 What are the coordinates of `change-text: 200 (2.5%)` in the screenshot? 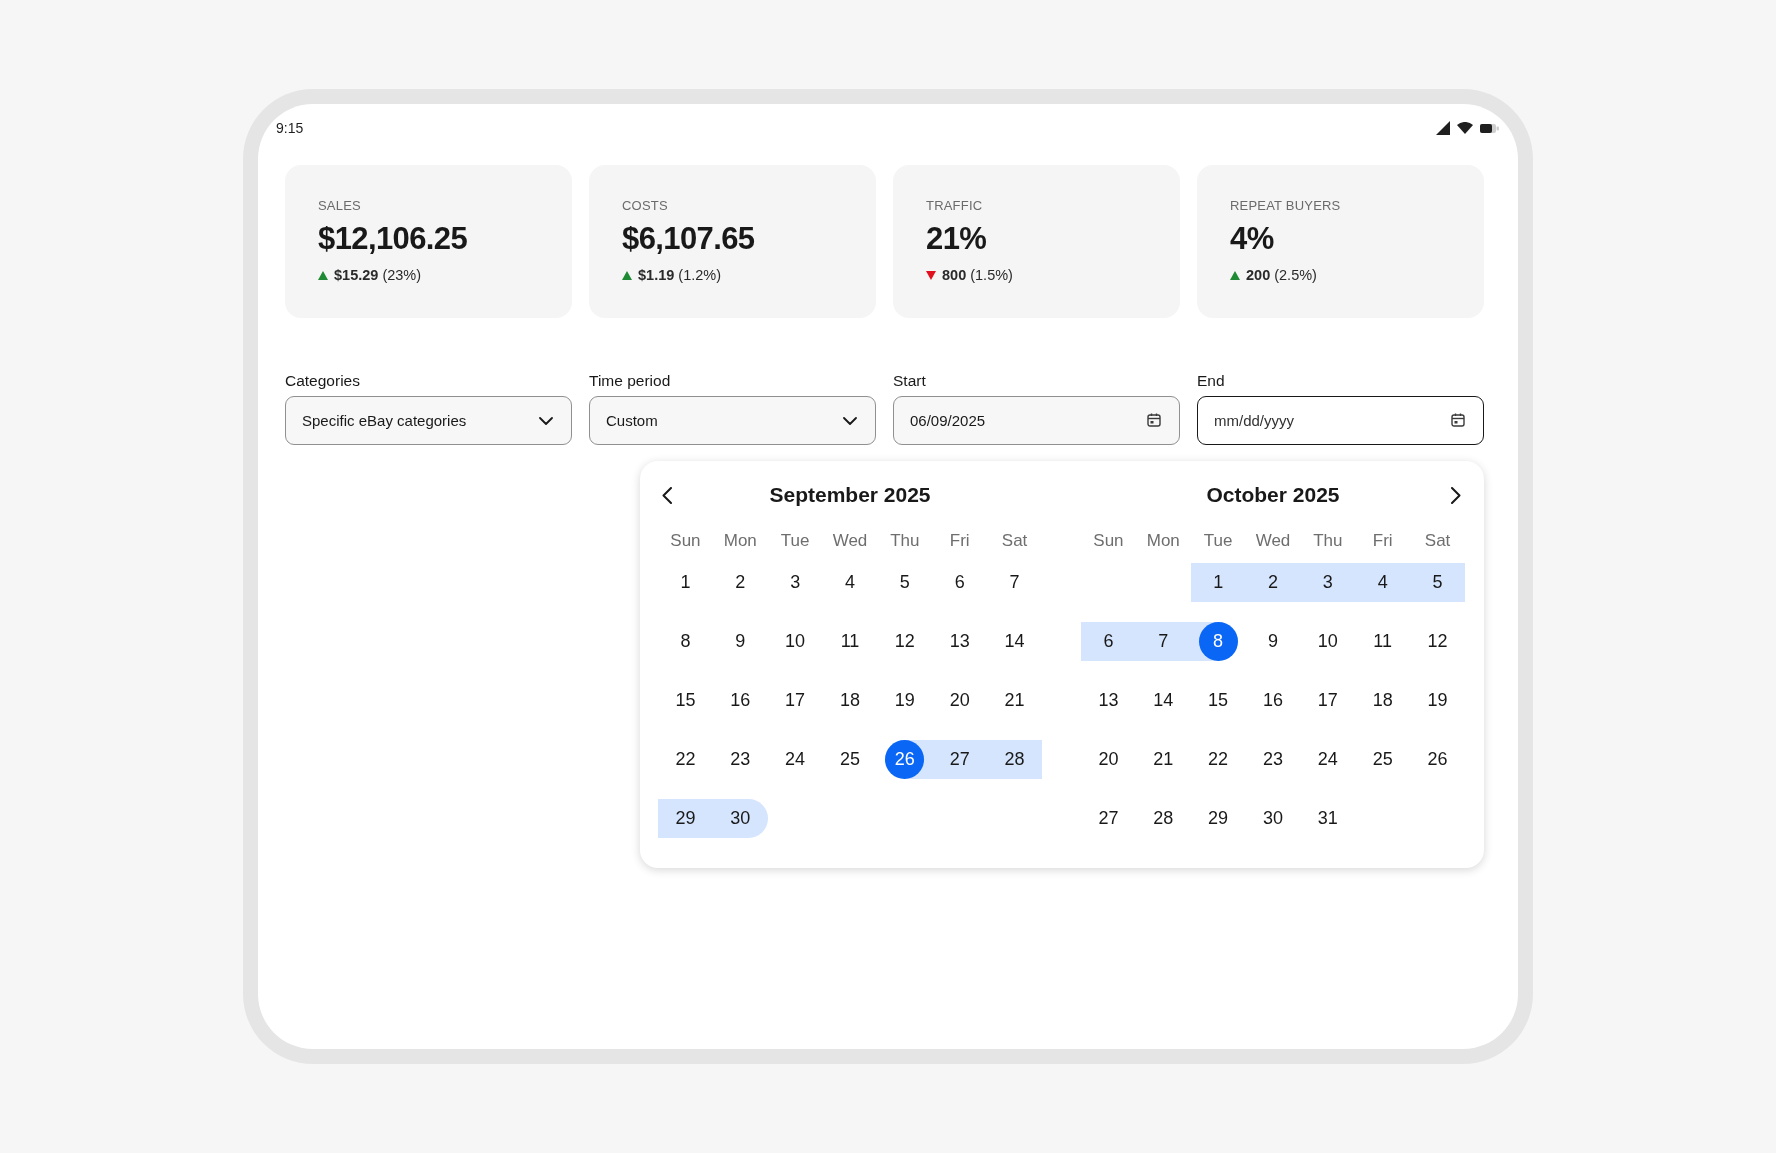 It's located at (1281, 275).